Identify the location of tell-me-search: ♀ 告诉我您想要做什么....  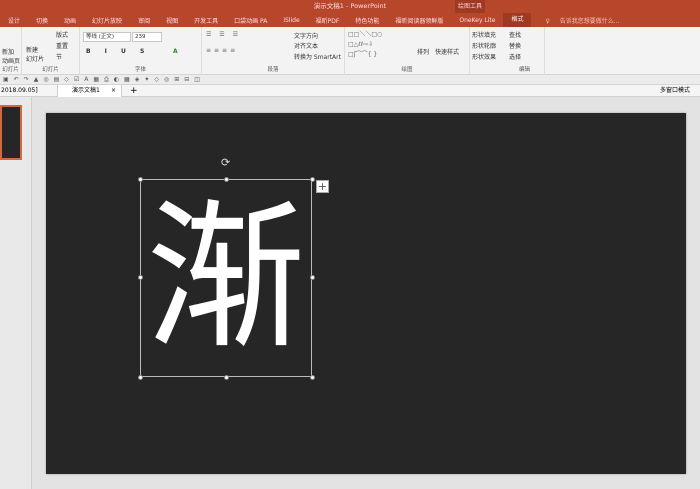
(586, 20).